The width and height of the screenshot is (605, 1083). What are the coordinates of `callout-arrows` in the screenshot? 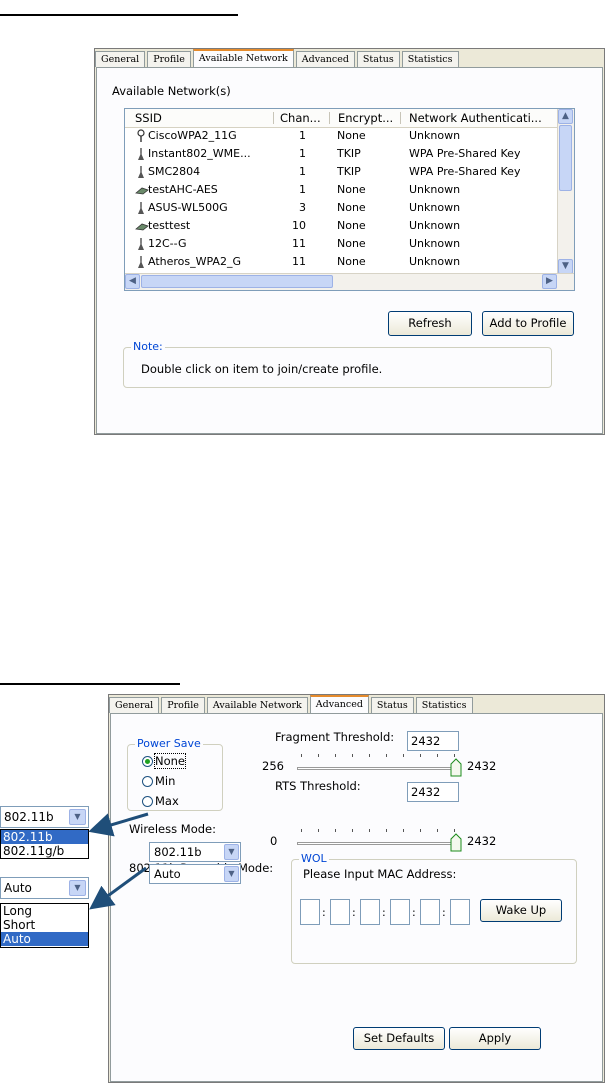 It's located at (118, 861).